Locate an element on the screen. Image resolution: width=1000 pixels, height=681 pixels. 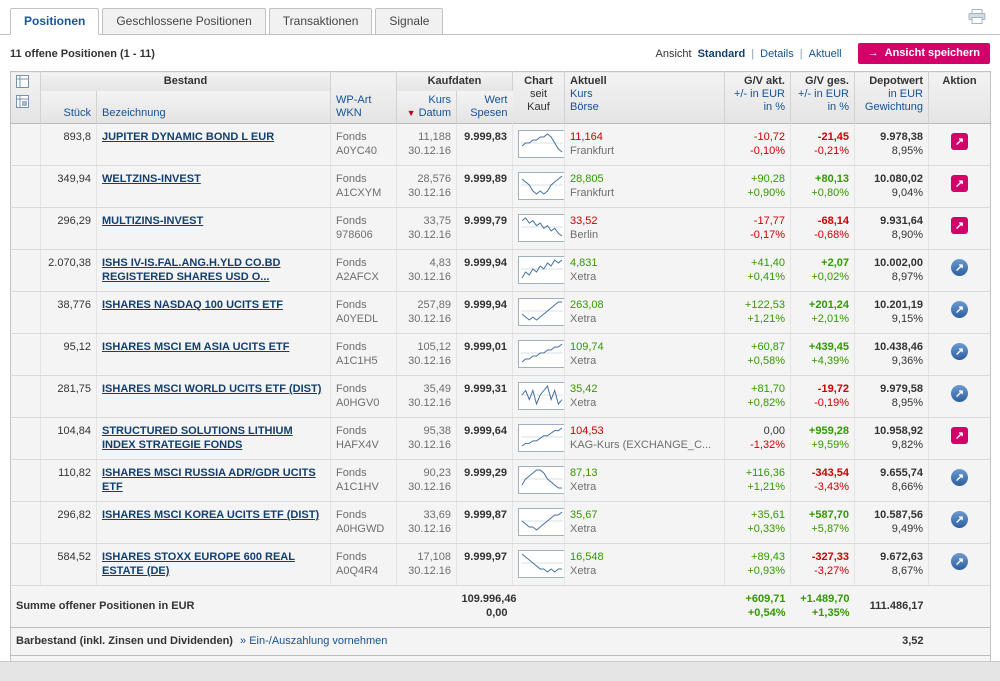
wkn-value: A0HGWD is located at coordinates (360, 529).